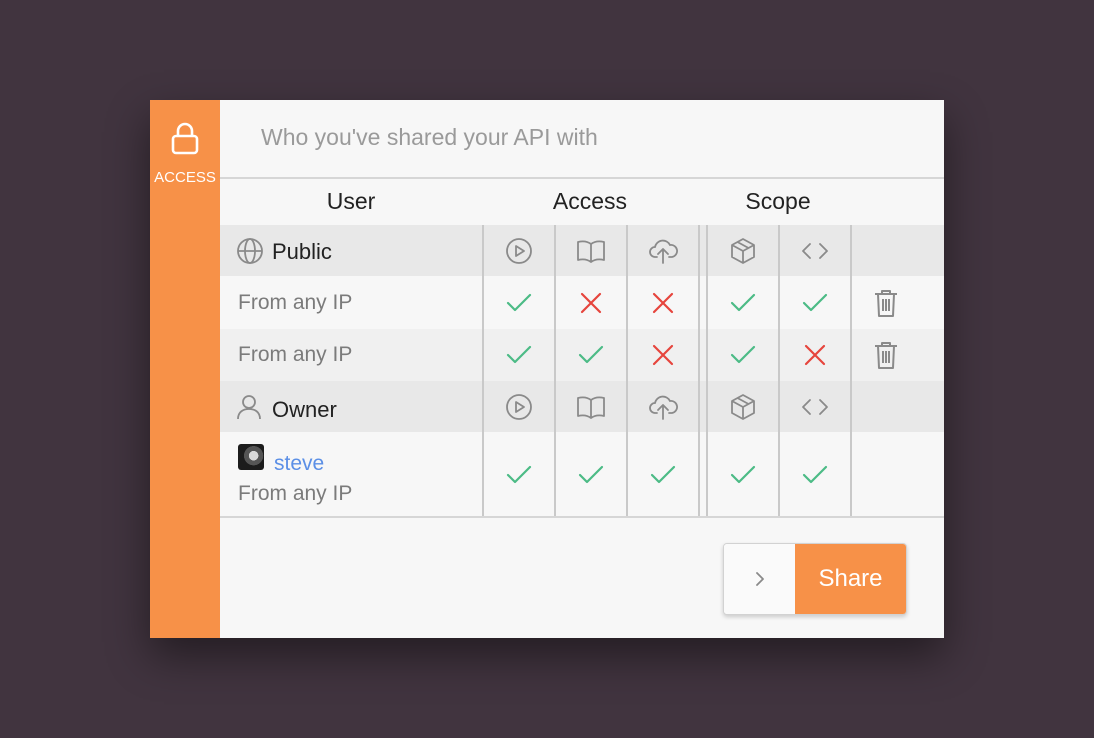  Describe the element at coordinates (185, 369) in the screenshot. I see `sidebar: ACCESS` at that location.